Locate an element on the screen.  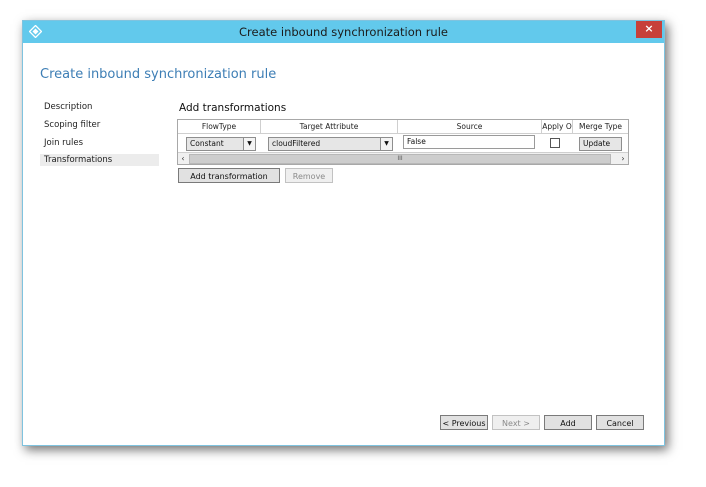
scroll-left-icon: ‹ is located at coordinates (183, 158).